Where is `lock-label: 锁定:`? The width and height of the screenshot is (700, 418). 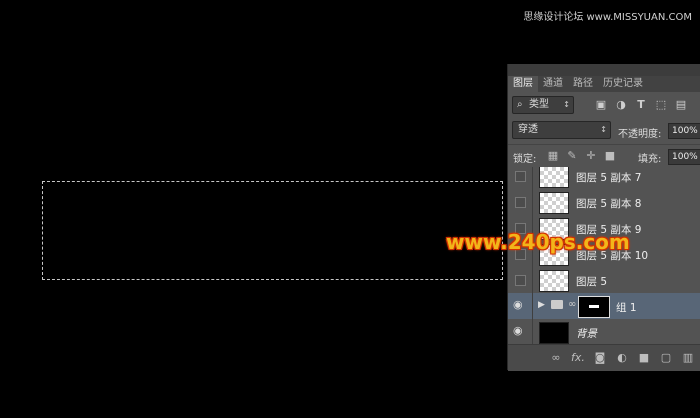 lock-label: 锁定: is located at coordinates (525, 159).